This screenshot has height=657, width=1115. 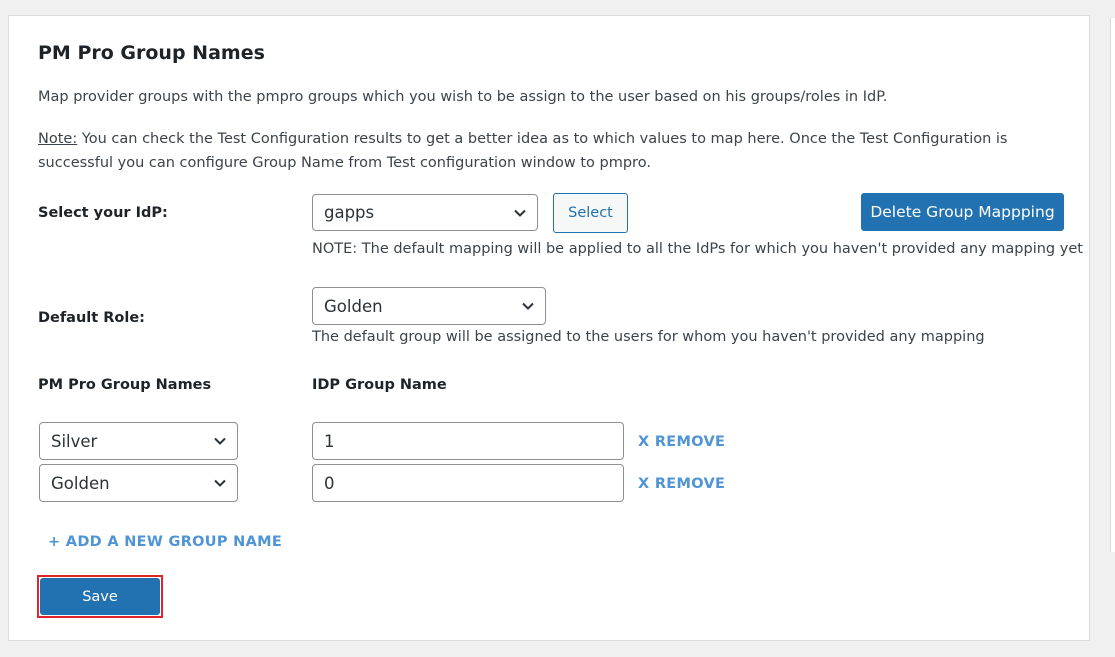 I want to click on default-role-value: Golden, so click(x=353, y=306).